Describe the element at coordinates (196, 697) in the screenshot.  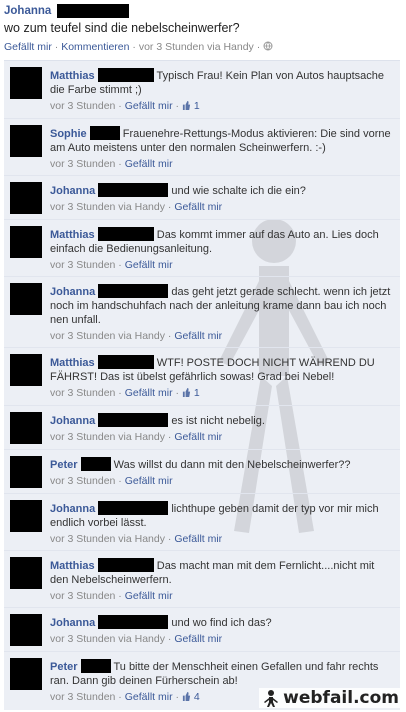
I see `like-count-value: 4` at that location.